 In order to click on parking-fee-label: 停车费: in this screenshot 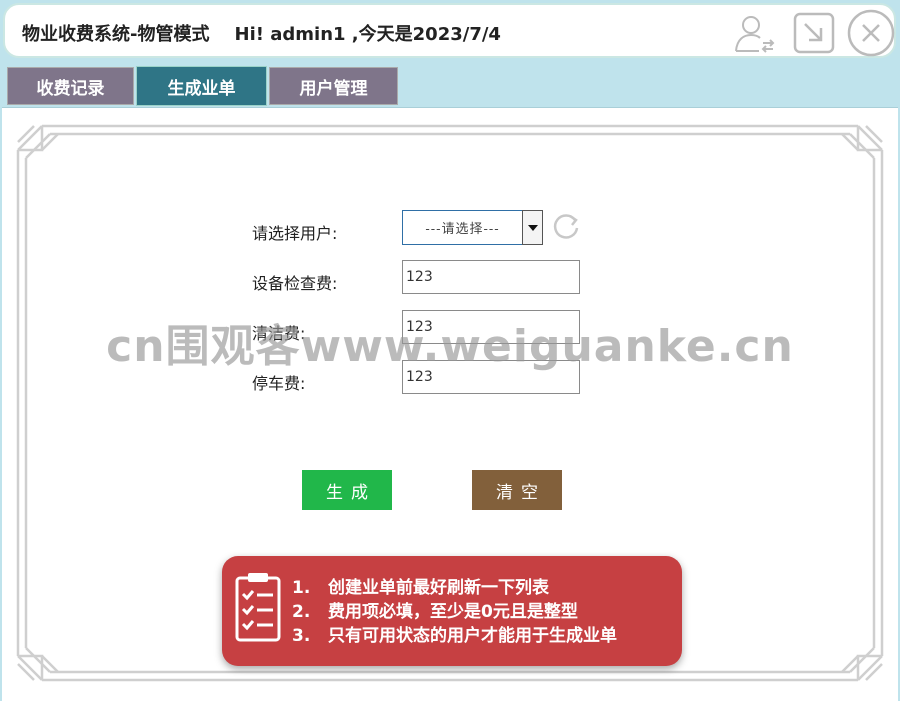, I will do `click(279, 383)`.